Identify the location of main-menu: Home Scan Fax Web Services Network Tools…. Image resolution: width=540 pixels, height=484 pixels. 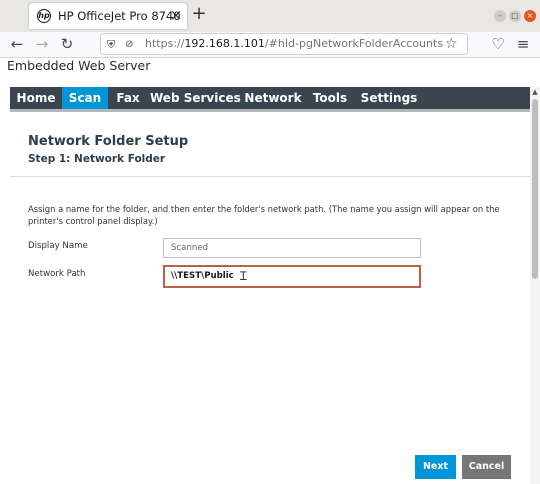
(270, 99).